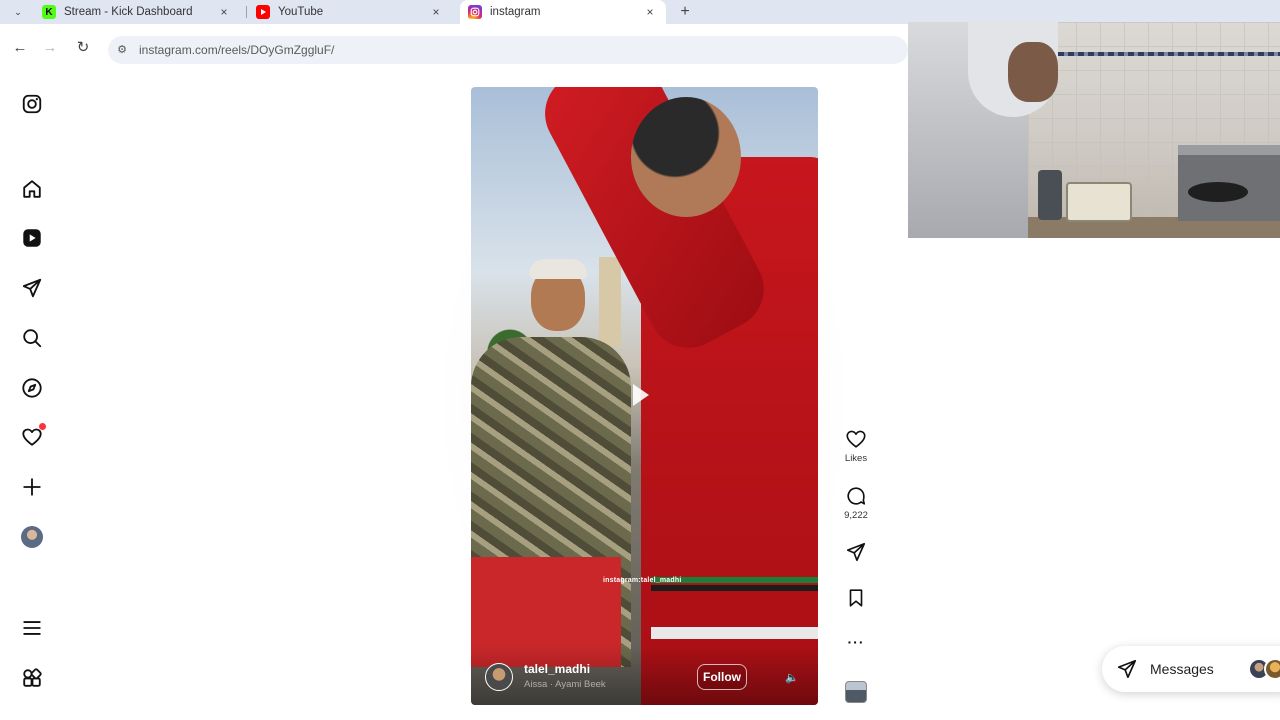 This screenshot has width=1280, height=720. What do you see at coordinates (565, 684) in the screenshot?
I see `reel-audio-title: Aissa · Ayami Beek` at bounding box center [565, 684].